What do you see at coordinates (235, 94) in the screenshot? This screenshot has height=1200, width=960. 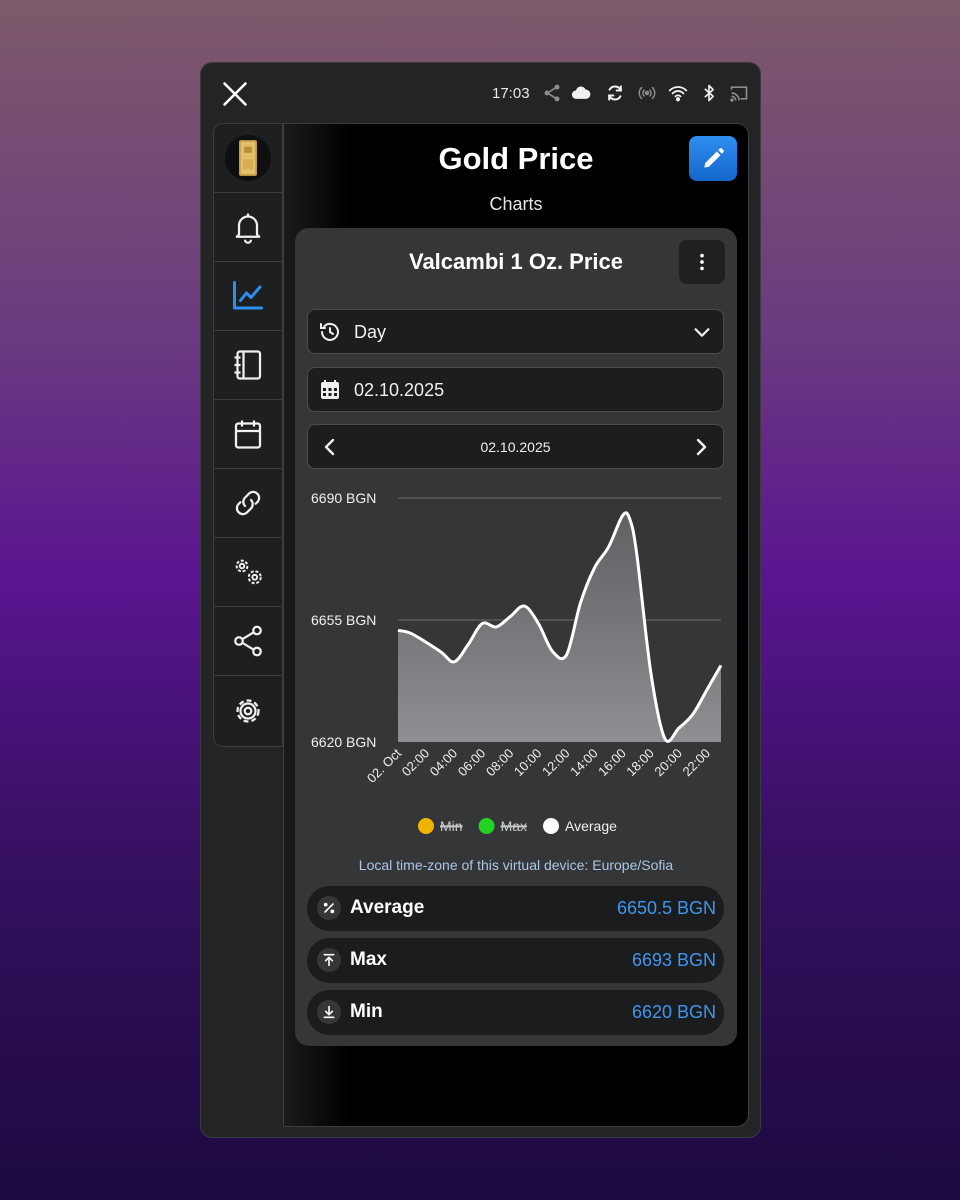 I see `close-icon` at bounding box center [235, 94].